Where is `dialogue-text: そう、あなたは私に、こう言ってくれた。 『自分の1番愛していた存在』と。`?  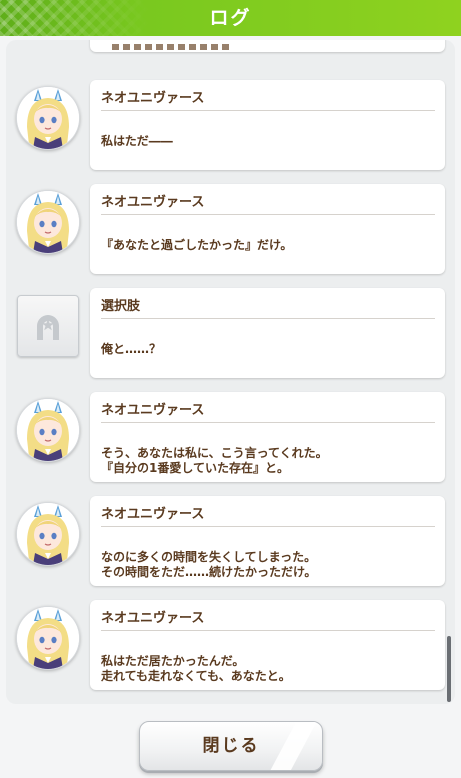
dialogue-text: そう、あなたは私に、こう言ってくれた。 『自分の1番愛していた存在』と。 is located at coordinates (214, 461).